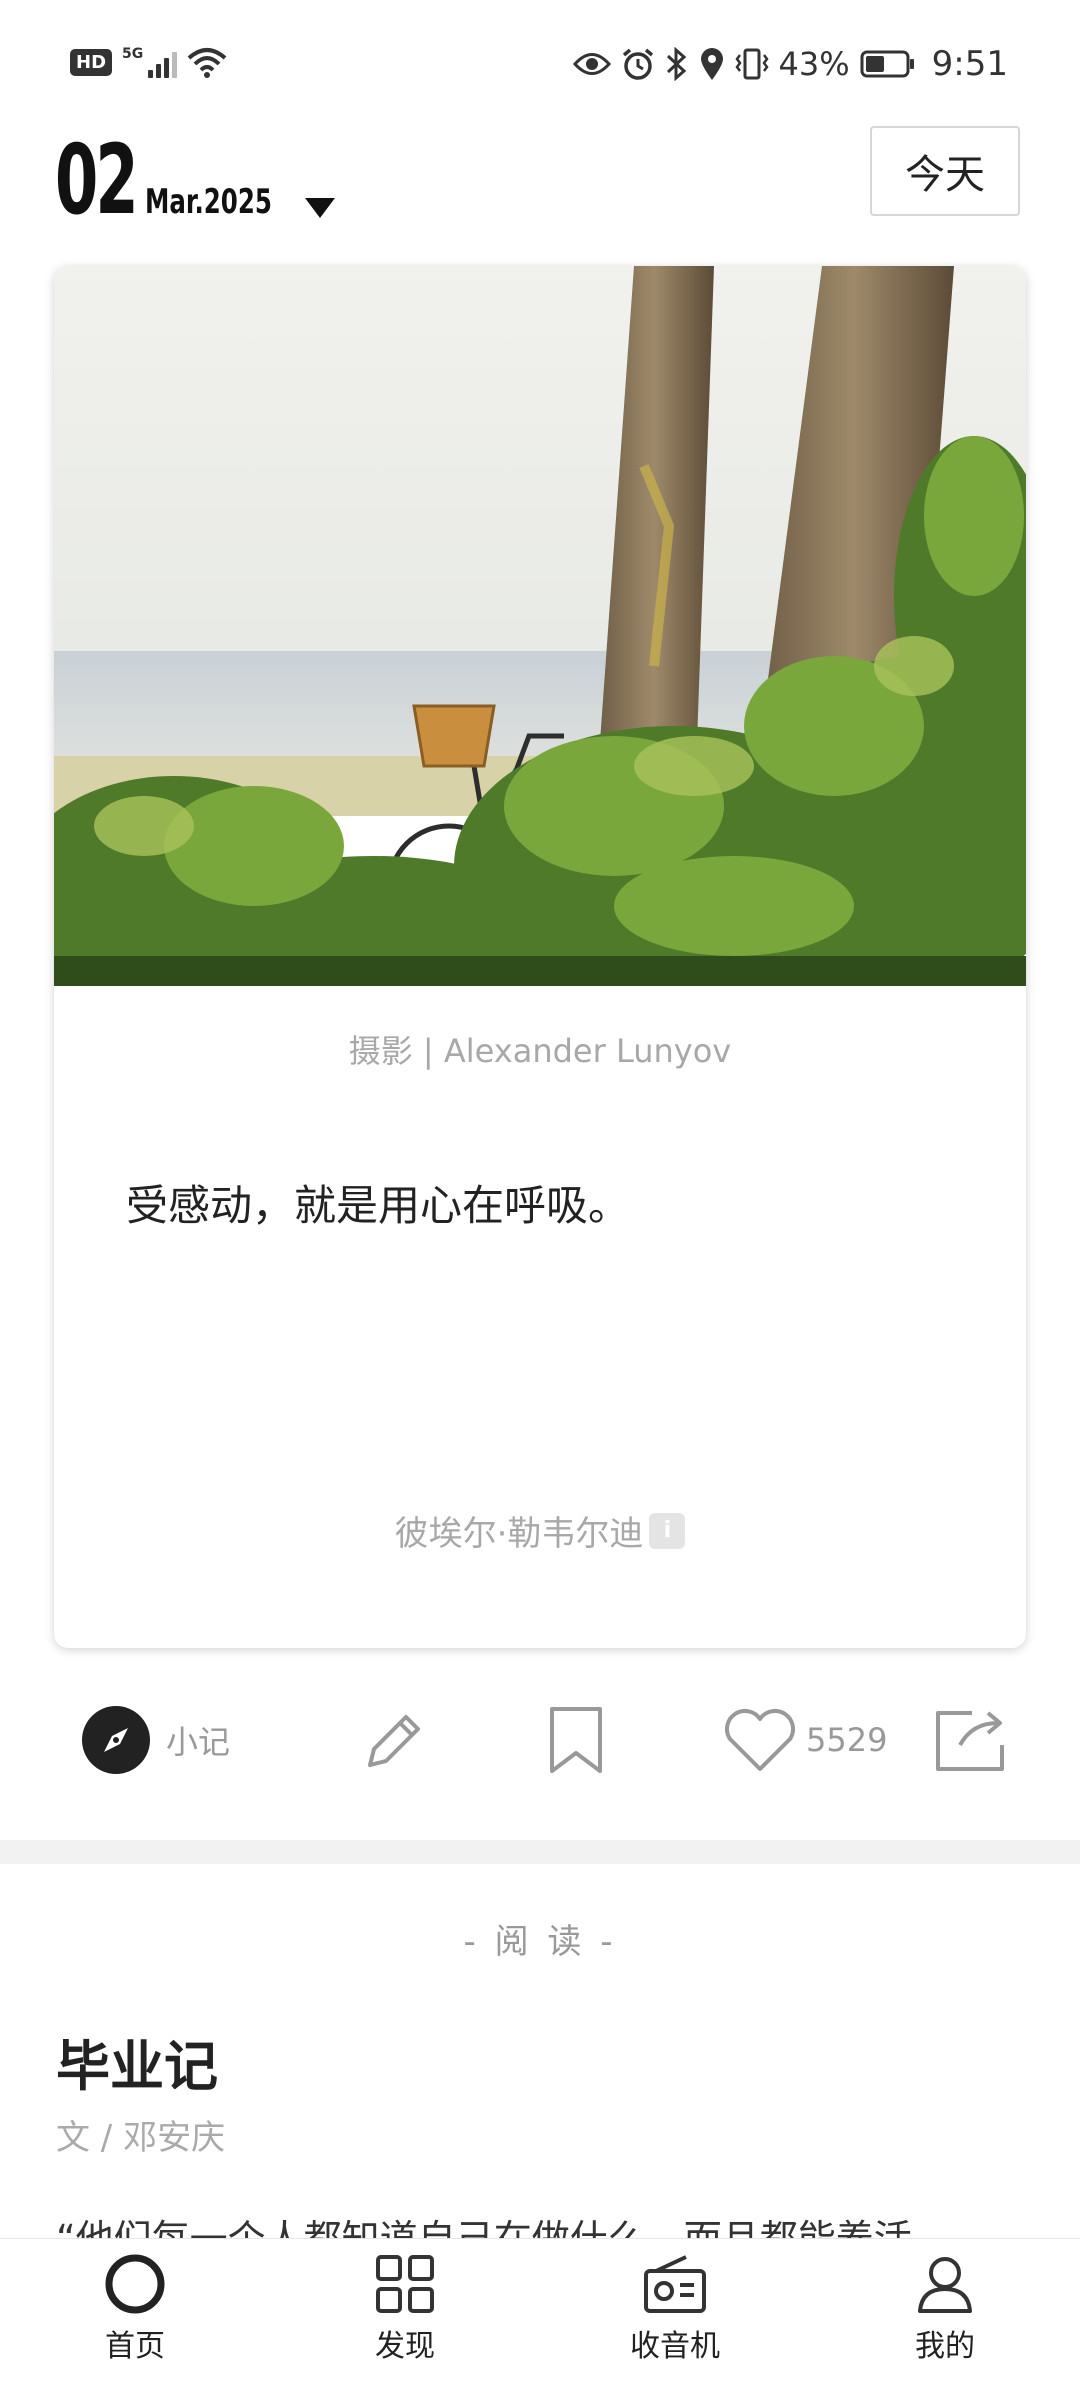  I want to click on nav-discover-label: 发现, so click(405, 2346).